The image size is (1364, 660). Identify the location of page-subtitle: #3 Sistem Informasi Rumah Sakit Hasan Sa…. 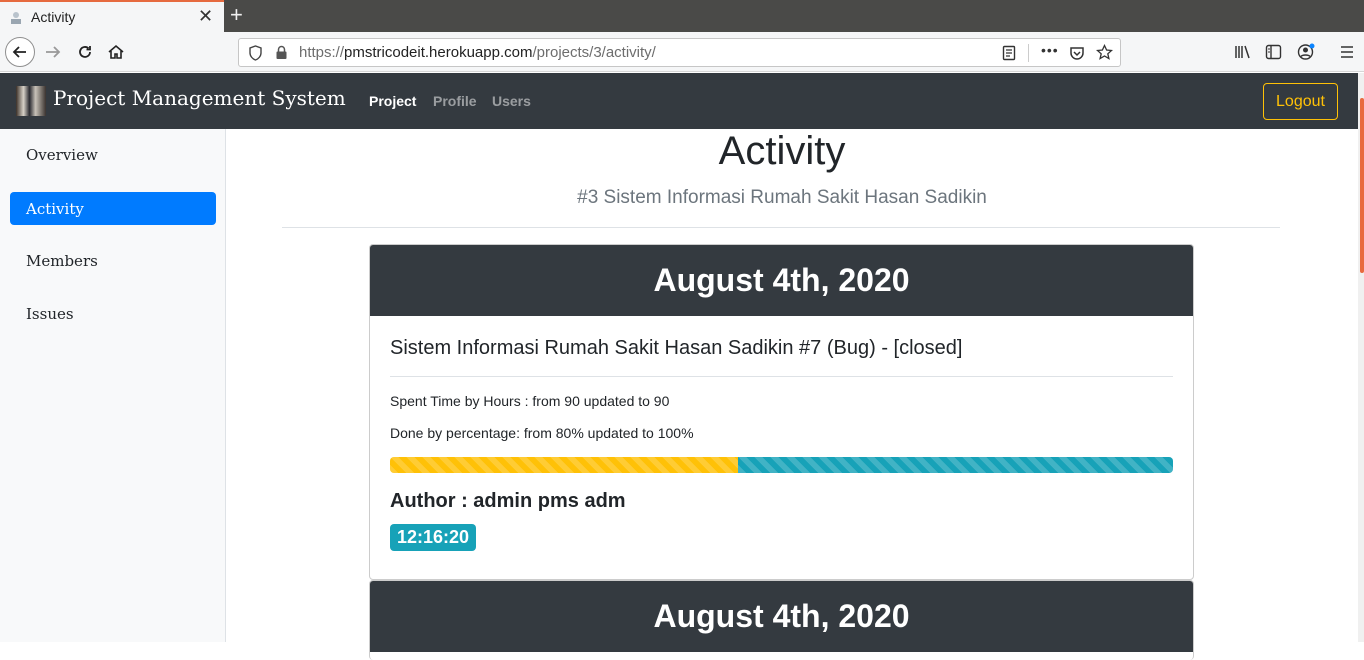
(782, 197).